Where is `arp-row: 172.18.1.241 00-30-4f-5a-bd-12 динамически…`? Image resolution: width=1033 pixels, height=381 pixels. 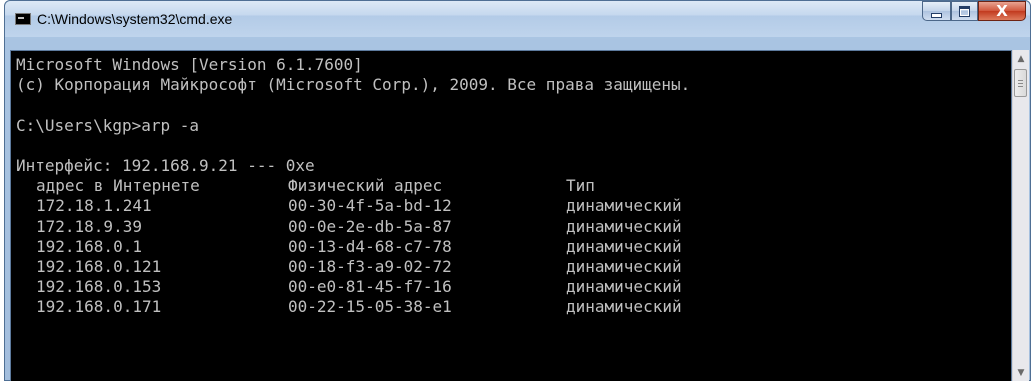 arp-row: 172.18.1.241 00-30-4f-5a-bd-12 динамически… is located at coordinates (513, 206).